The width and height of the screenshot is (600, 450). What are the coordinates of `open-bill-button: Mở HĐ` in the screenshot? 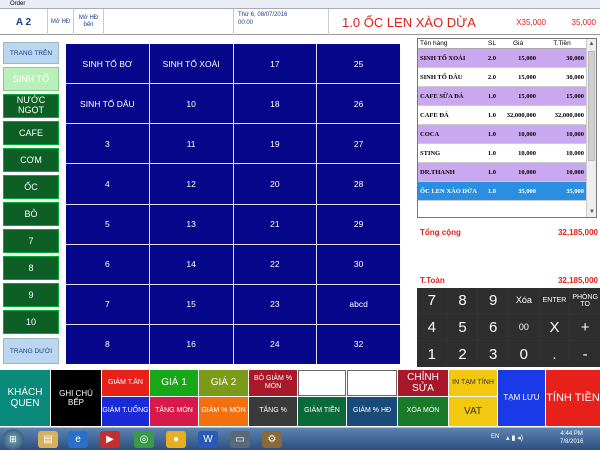 It's located at (61, 22).